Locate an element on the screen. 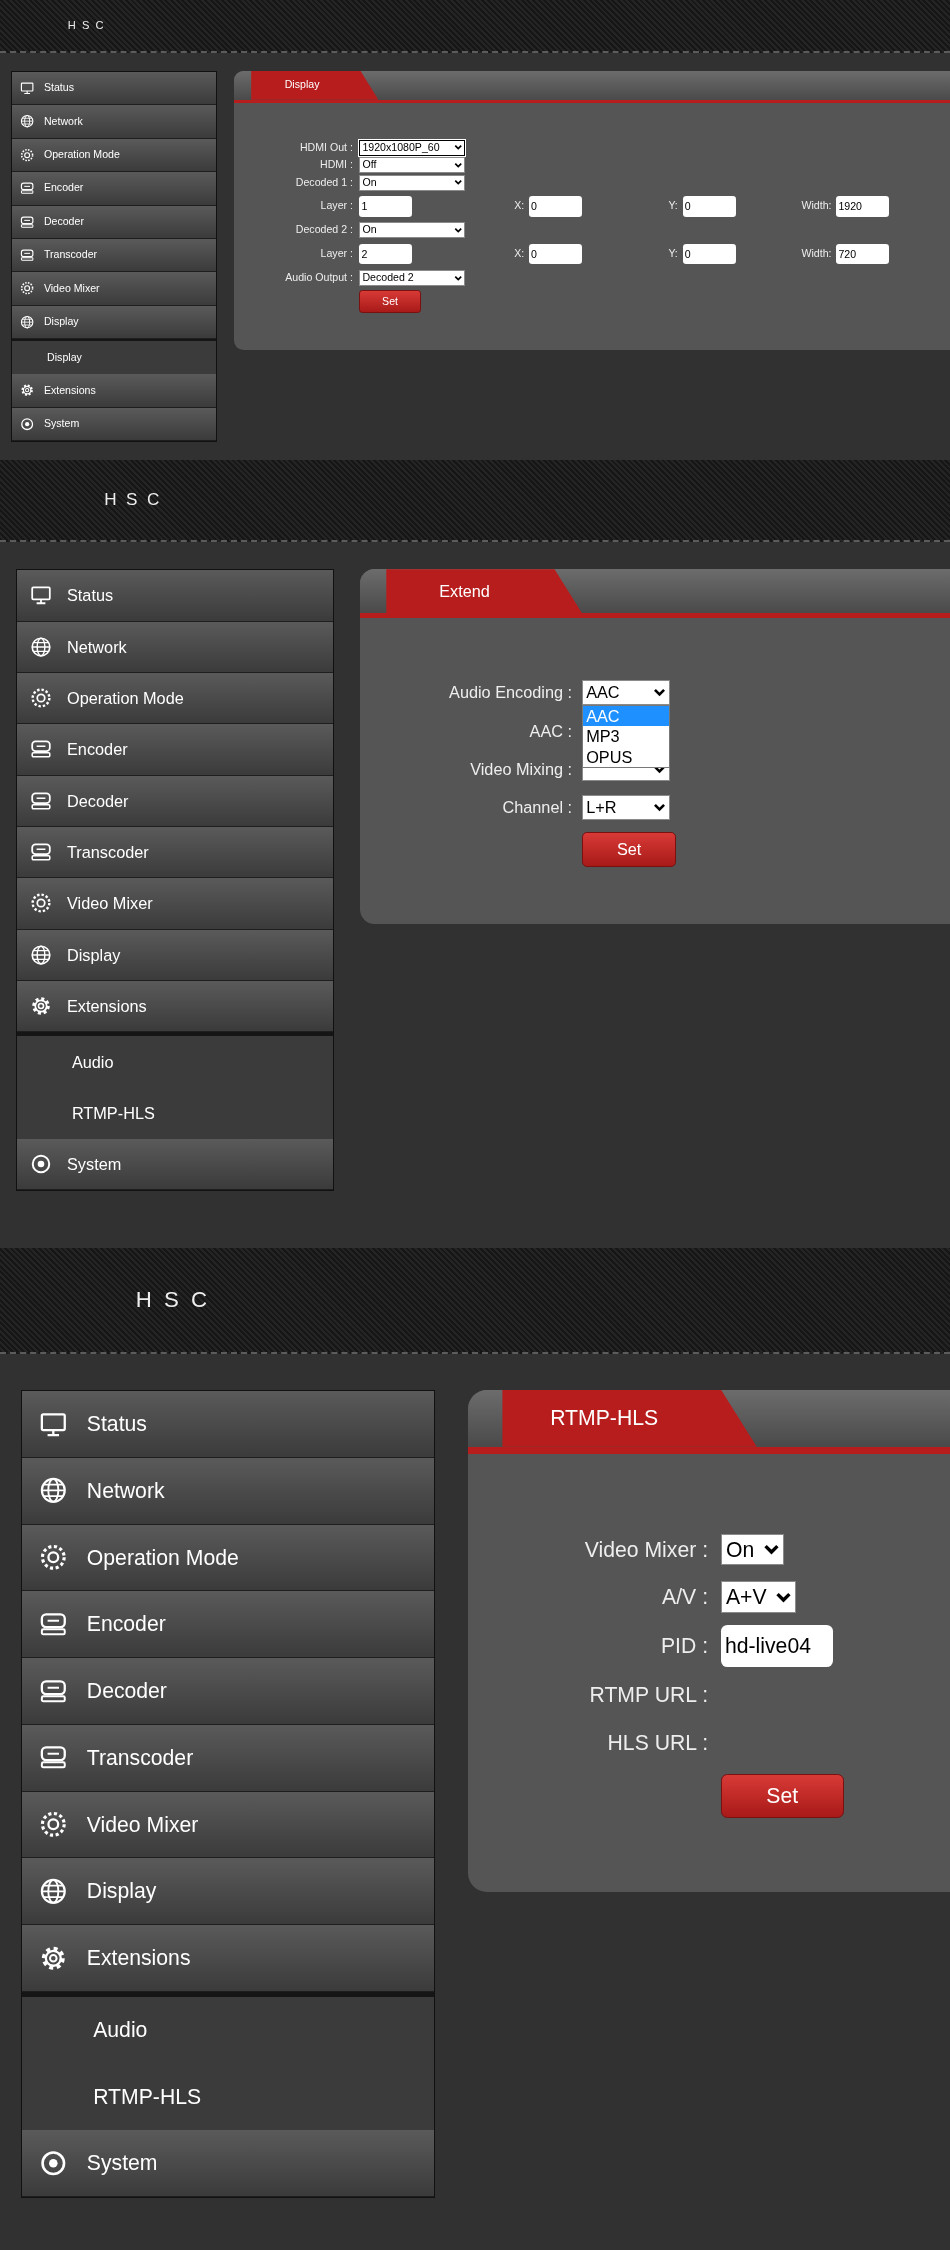 Image resolution: width=950 pixels, height=2250 pixels. input-field: 720 is located at coordinates (863, 254).